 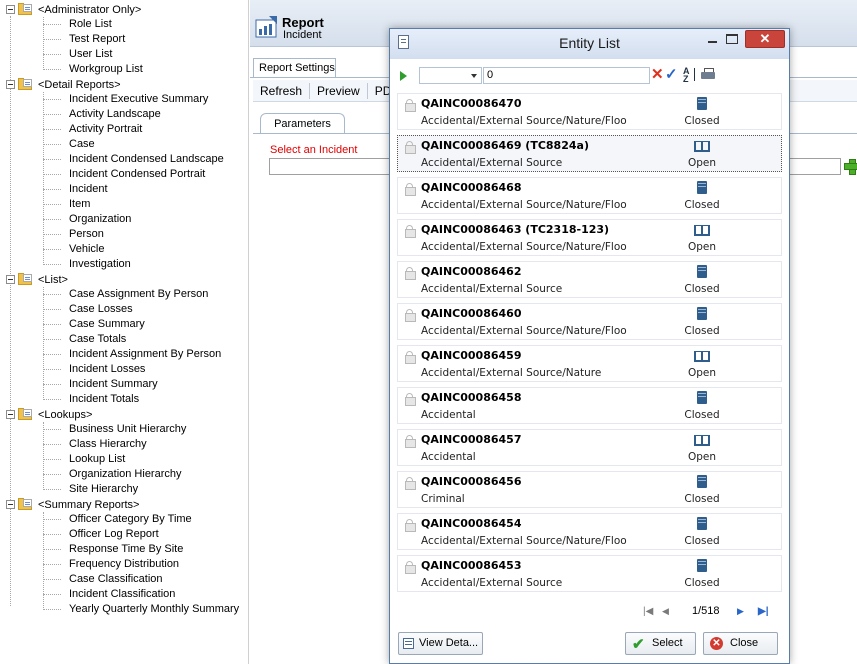 What do you see at coordinates (124, 504) in the screenshot?
I see `tree-group-row: <Summary Reports>` at bounding box center [124, 504].